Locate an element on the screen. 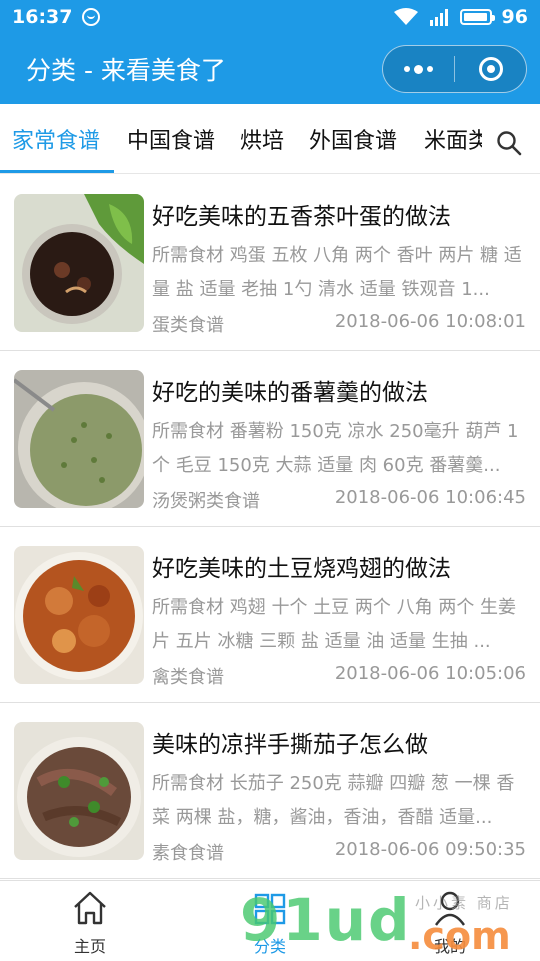  tab-home-recipes: 家常食谱 is located at coordinates (56, 139).